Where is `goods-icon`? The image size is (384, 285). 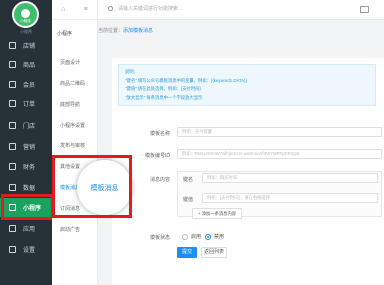 goods-icon is located at coordinates (12, 64).